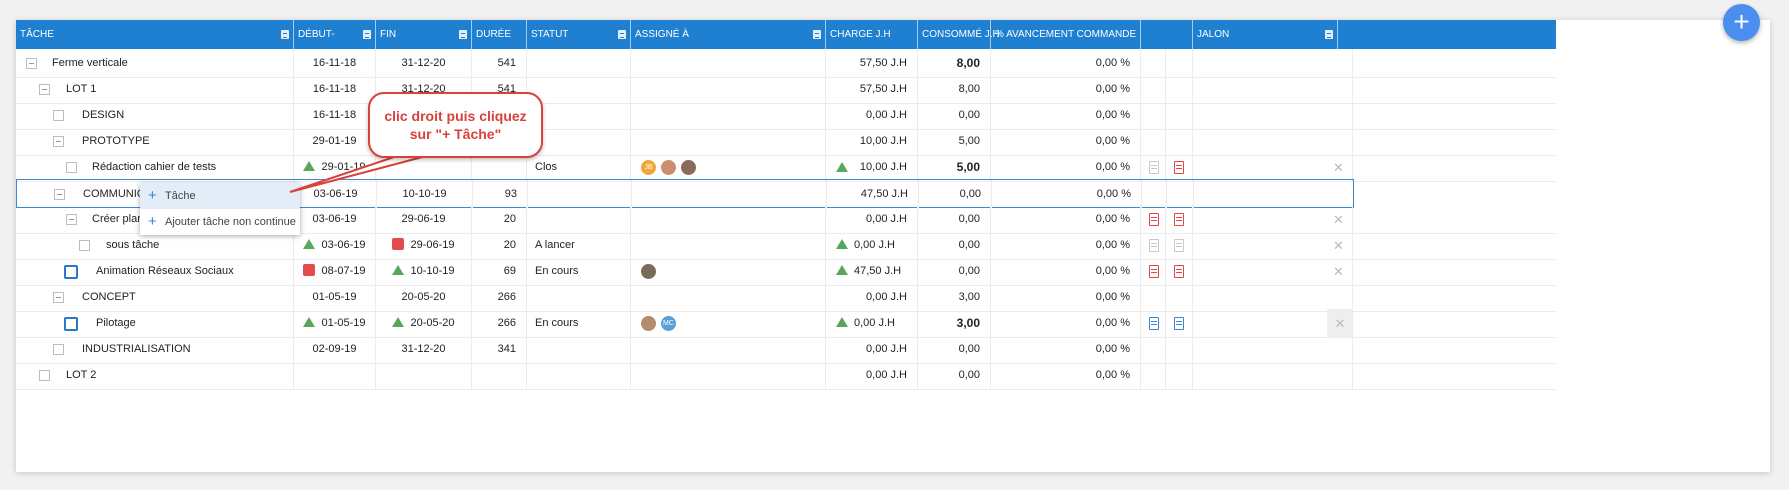 The image size is (1789, 490). What do you see at coordinates (360, 173) in the screenshot?
I see `callout-pointer` at bounding box center [360, 173].